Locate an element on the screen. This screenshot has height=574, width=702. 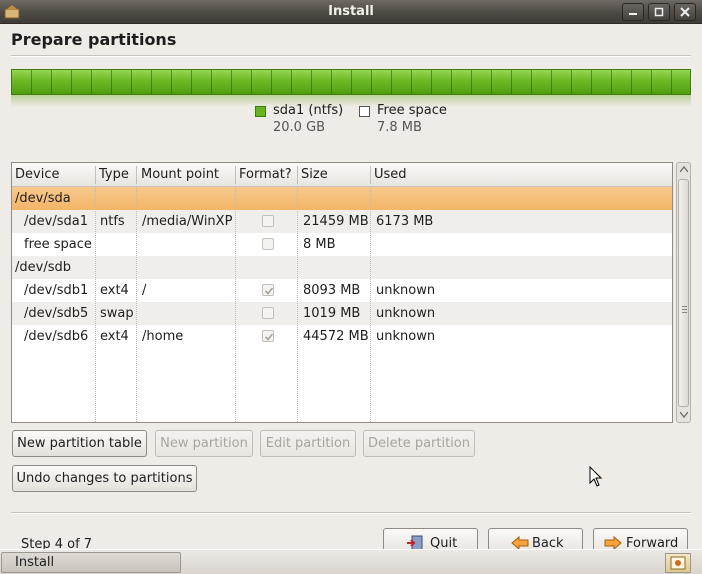
maximize-button is located at coordinates (659, 12).